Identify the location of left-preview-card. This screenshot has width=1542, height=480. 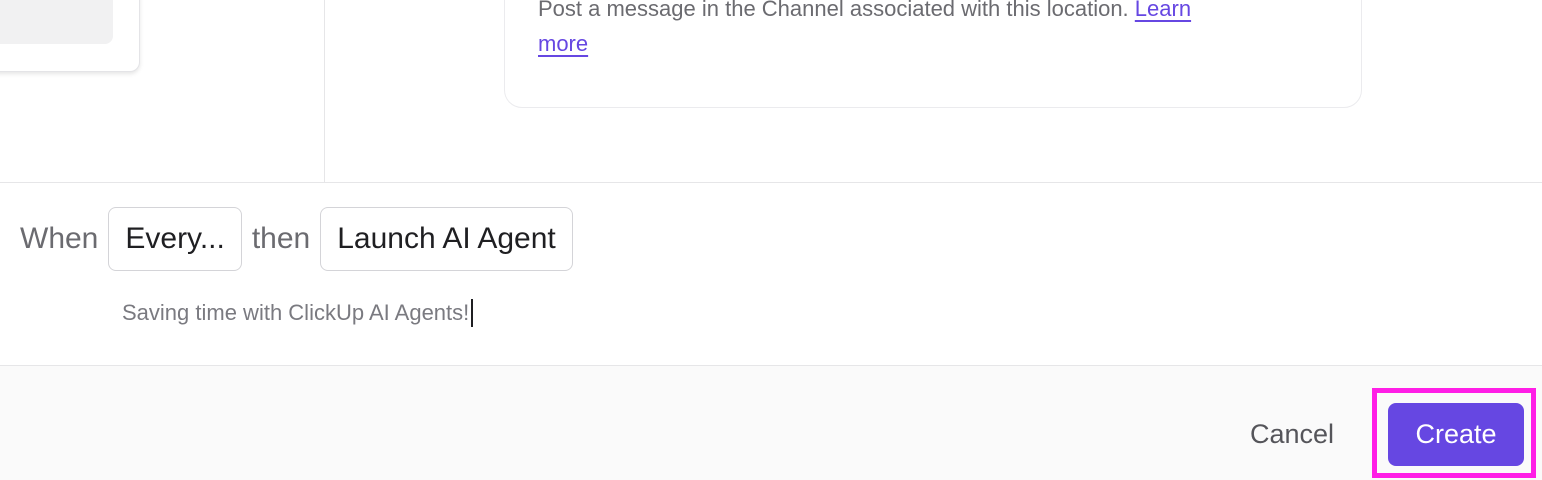
(70, 36).